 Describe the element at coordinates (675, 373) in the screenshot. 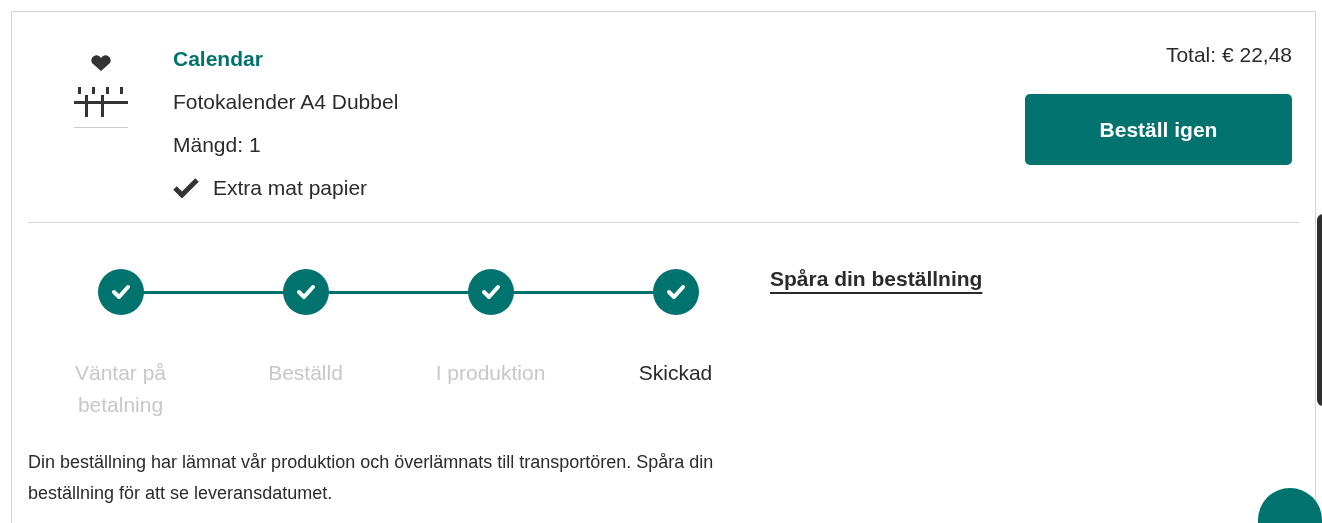

I see `step-label: Skickad` at that location.